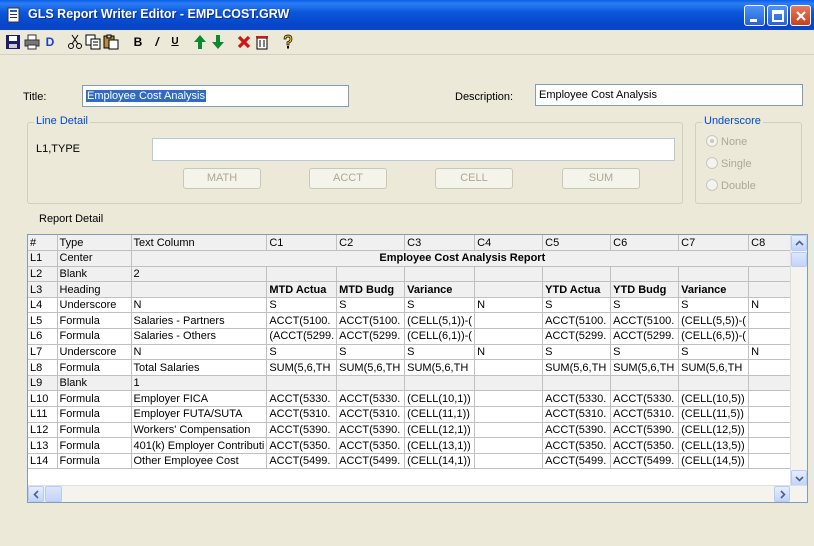 This screenshot has height=546, width=814. Describe the element at coordinates (50, 42) in the screenshot. I see `d-icon: D` at that location.